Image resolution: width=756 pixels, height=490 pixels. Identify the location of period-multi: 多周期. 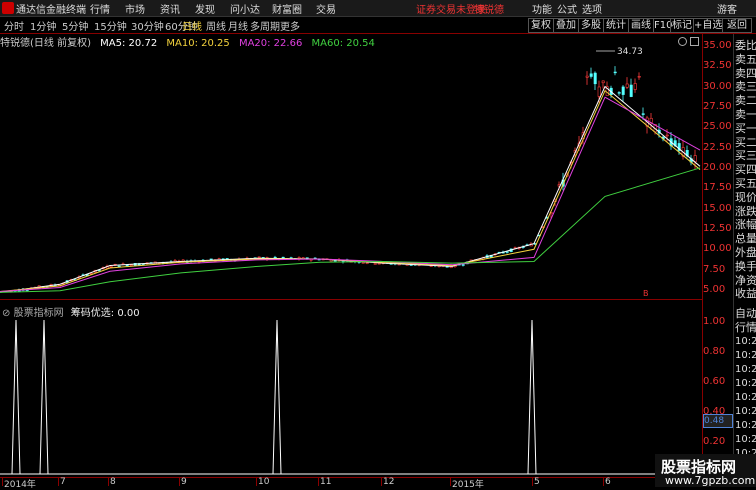
(265, 25).